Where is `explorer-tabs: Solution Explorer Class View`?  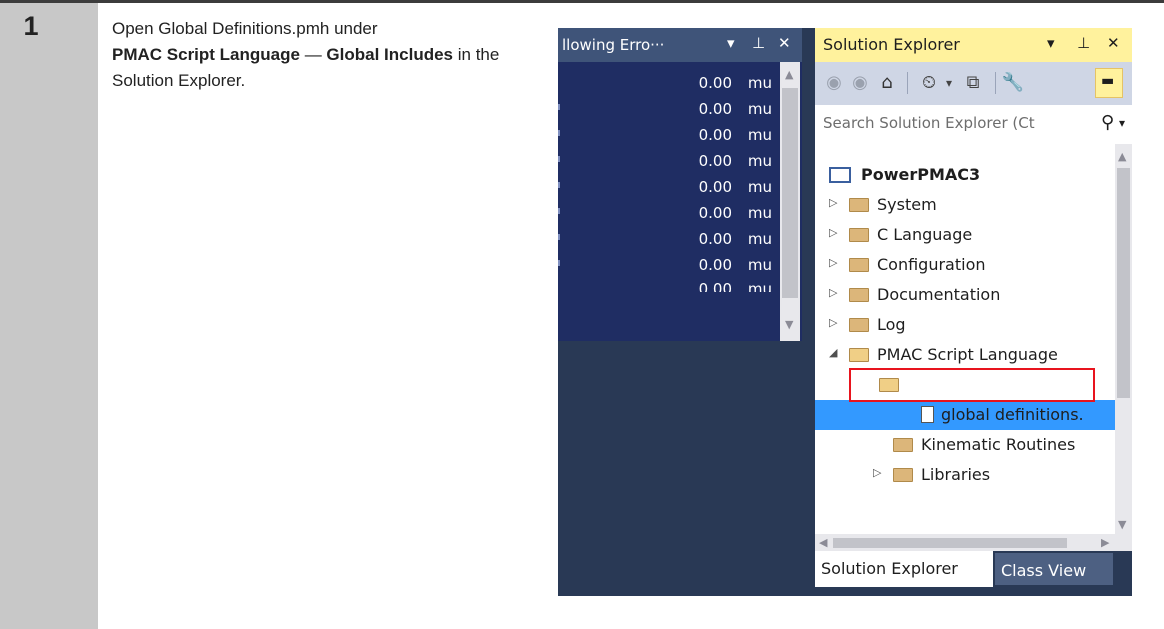 explorer-tabs: Solution Explorer Class View is located at coordinates (973, 573).